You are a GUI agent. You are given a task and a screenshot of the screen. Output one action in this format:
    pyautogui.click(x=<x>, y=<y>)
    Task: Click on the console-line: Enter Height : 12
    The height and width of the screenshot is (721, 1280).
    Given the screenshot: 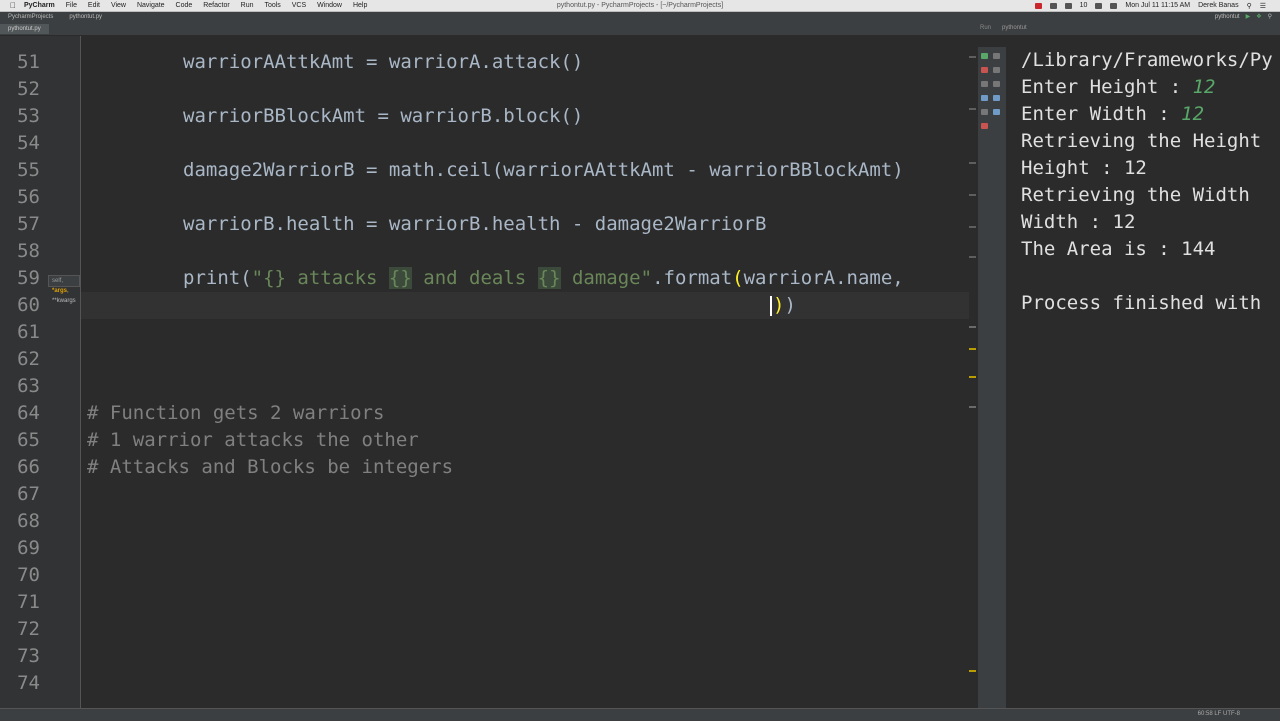 What is the action you would take?
    pyautogui.click(x=1118, y=87)
    